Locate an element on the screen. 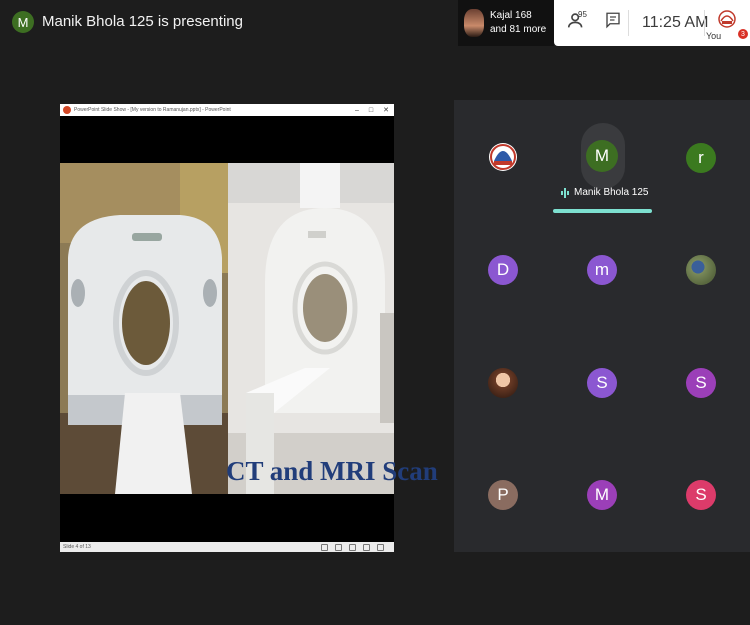 The width and height of the screenshot is (750, 625). joiner-name: Kajal 168 is located at coordinates (511, 15).